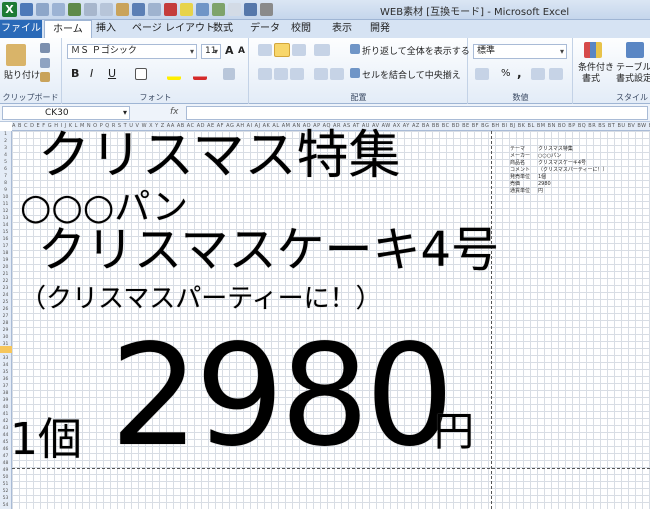  I want to click on tab-insert: 挿入, so click(106, 29).